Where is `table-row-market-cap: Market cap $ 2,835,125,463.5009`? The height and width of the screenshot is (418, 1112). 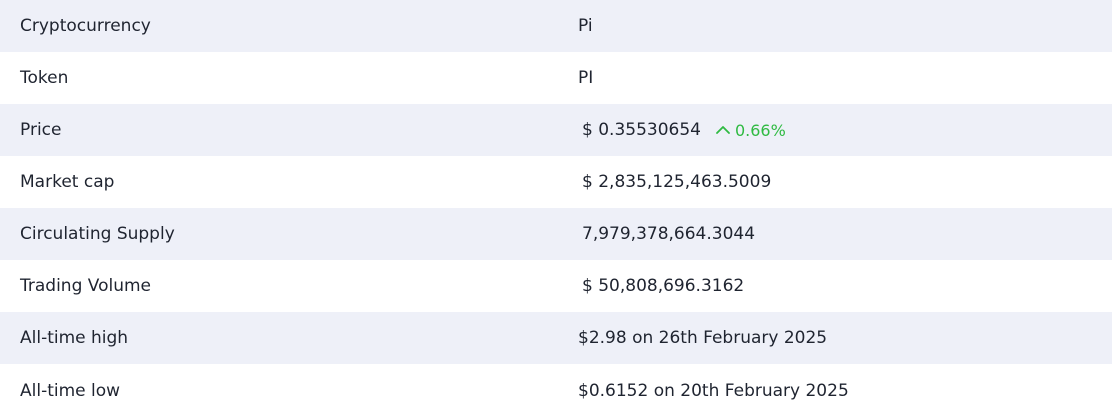 table-row-market-cap: Market cap $ 2,835,125,463.5009 is located at coordinates (556, 182).